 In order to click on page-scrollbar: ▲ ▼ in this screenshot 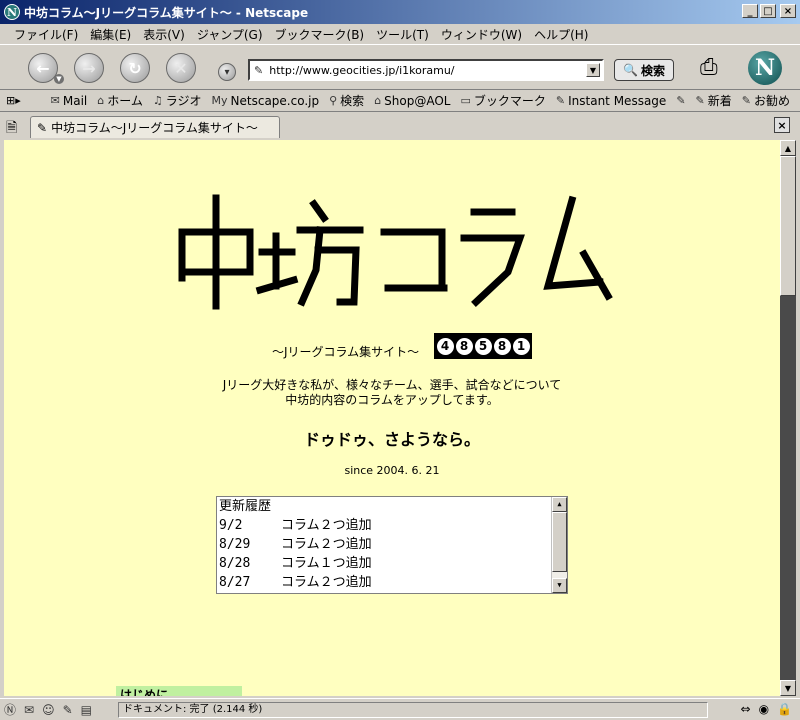, I will do `click(788, 418)`.